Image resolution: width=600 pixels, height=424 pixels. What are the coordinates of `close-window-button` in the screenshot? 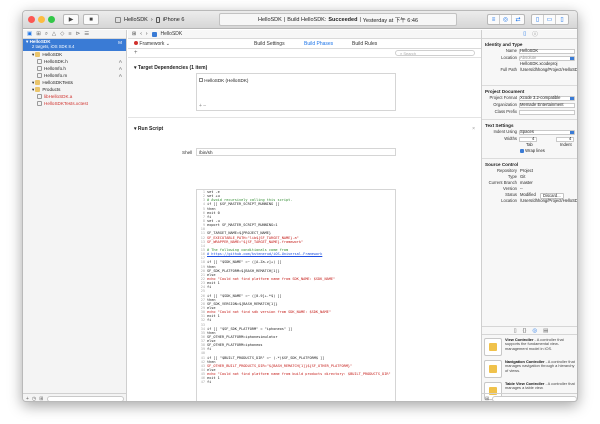 It's located at (31, 19).